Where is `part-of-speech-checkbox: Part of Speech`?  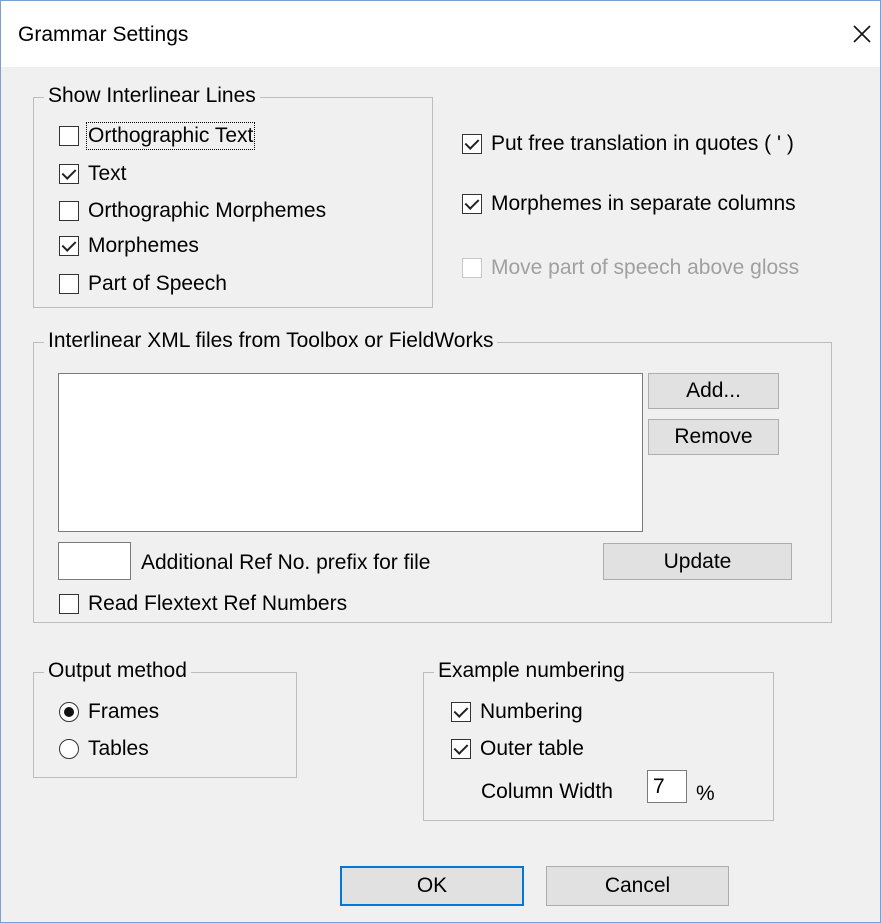
part-of-speech-checkbox: Part of Speech is located at coordinates (143, 284).